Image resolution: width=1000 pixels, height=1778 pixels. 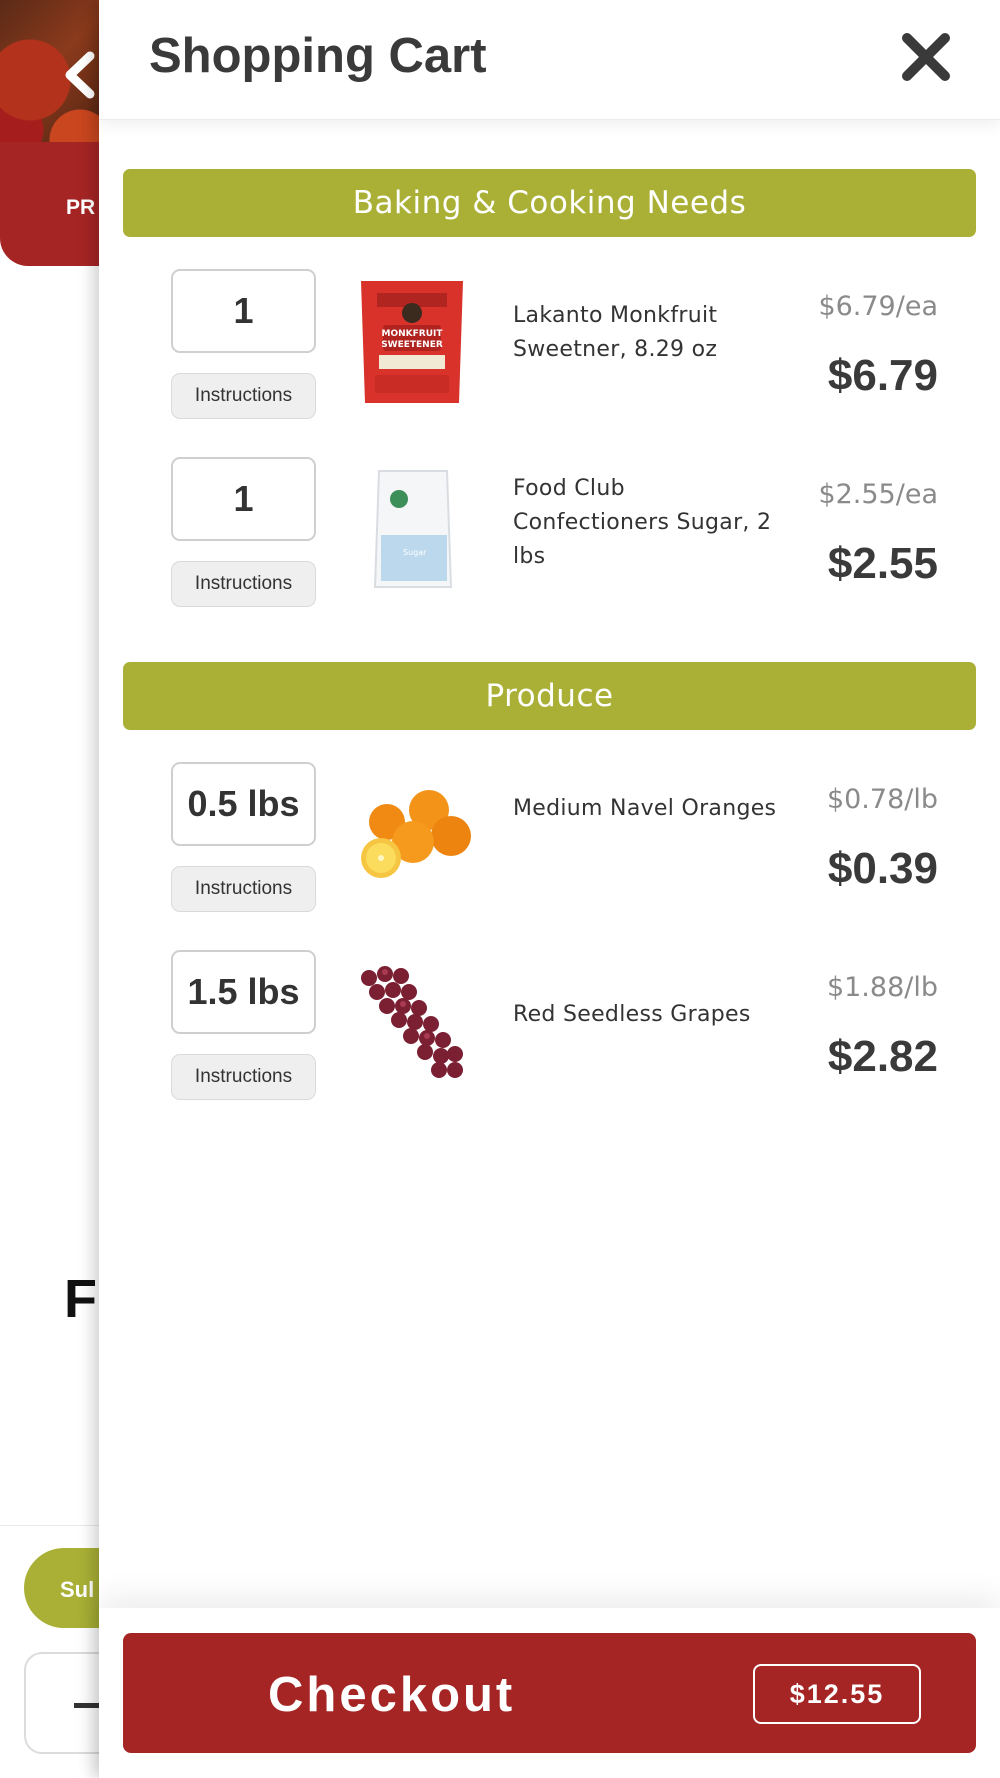 I want to click on quantity-input: 0.5 lbs, so click(x=243, y=804).